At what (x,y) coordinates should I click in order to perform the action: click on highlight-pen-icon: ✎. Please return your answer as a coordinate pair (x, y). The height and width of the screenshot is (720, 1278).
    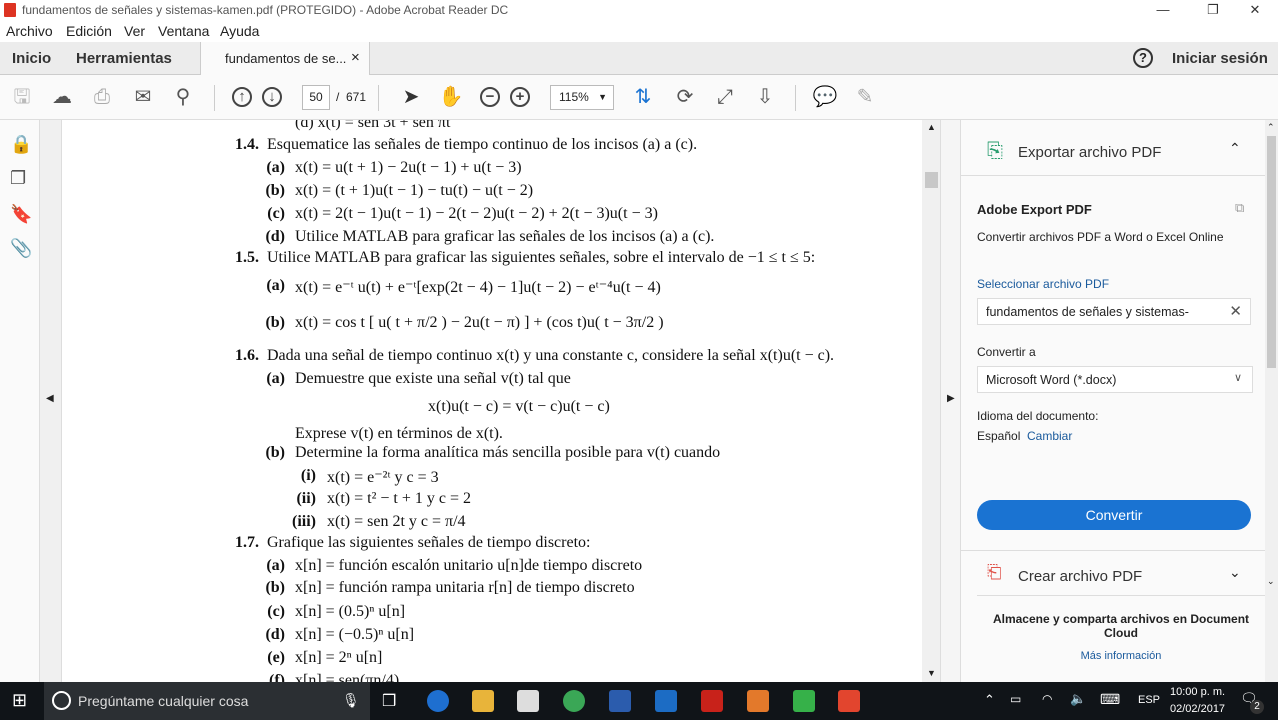
    Looking at the image, I should click on (865, 97).